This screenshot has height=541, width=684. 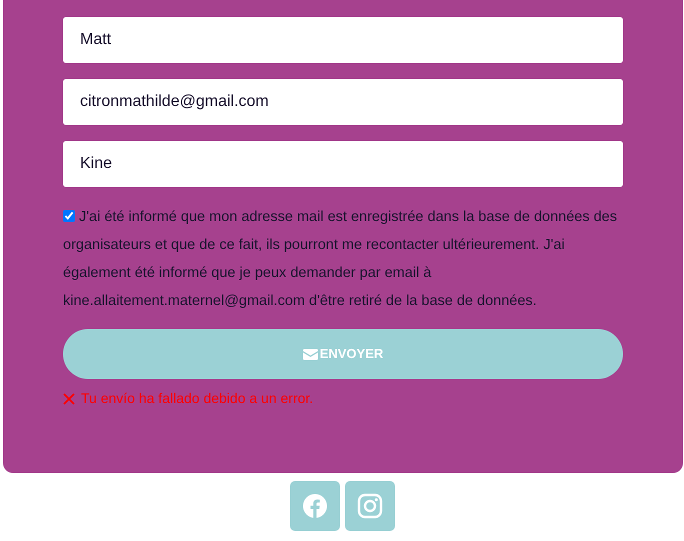 I want to click on consent-checkbox, so click(x=69, y=216).